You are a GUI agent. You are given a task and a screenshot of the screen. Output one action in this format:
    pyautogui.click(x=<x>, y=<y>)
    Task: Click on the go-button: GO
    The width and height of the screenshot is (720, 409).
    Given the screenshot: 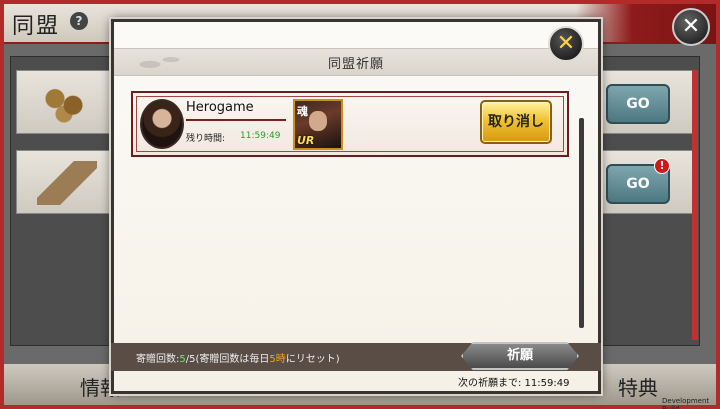 What is the action you would take?
    pyautogui.click(x=638, y=104)
    